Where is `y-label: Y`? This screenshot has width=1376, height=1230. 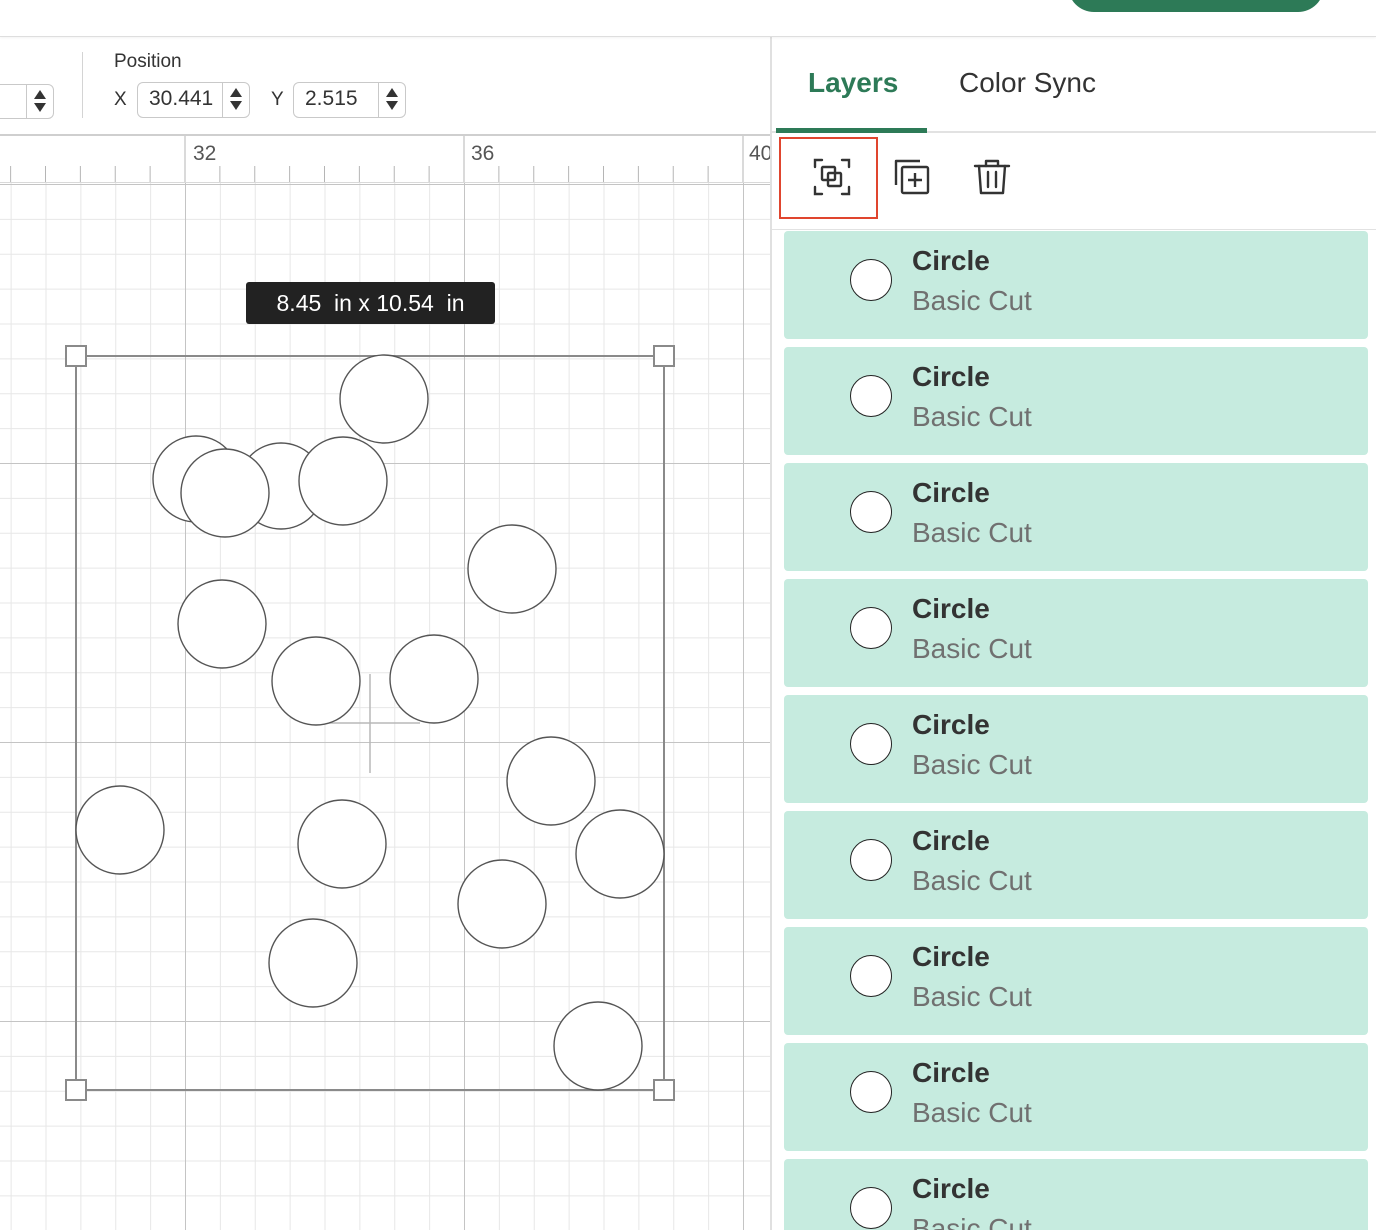 y-label: Y is located at coordinates (277, 99).